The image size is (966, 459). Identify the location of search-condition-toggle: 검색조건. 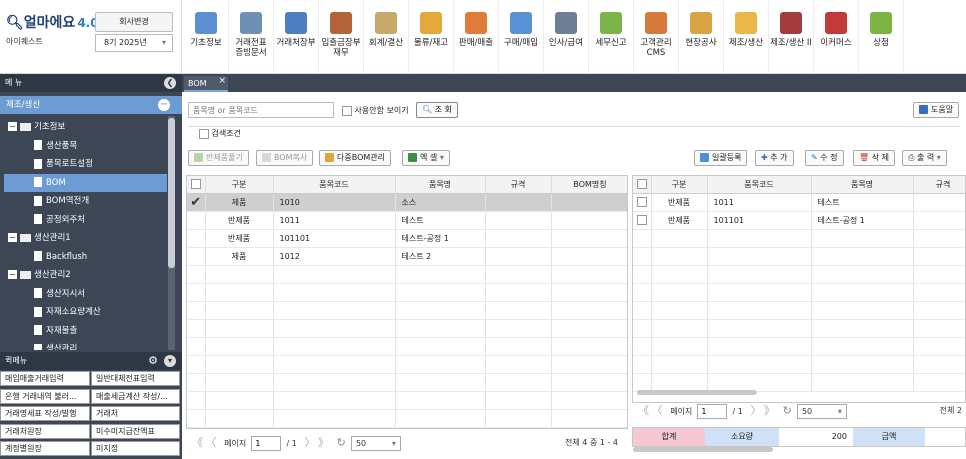
(220, 133).